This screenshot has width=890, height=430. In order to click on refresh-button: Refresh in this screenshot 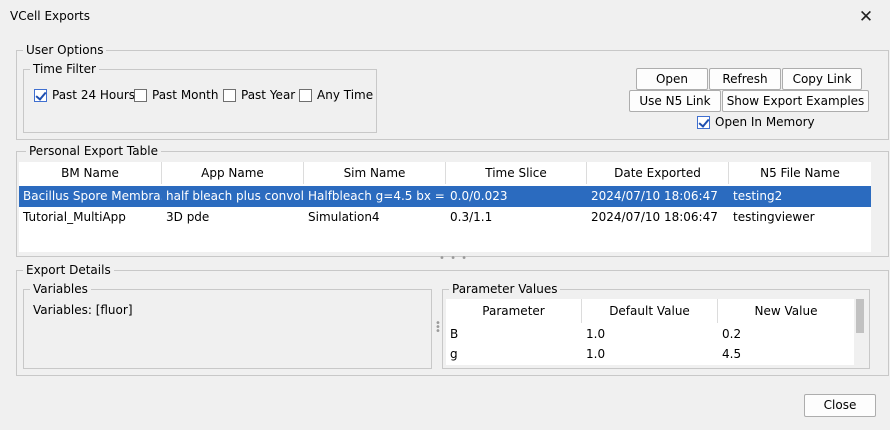, I will do `click(745, 79)`.